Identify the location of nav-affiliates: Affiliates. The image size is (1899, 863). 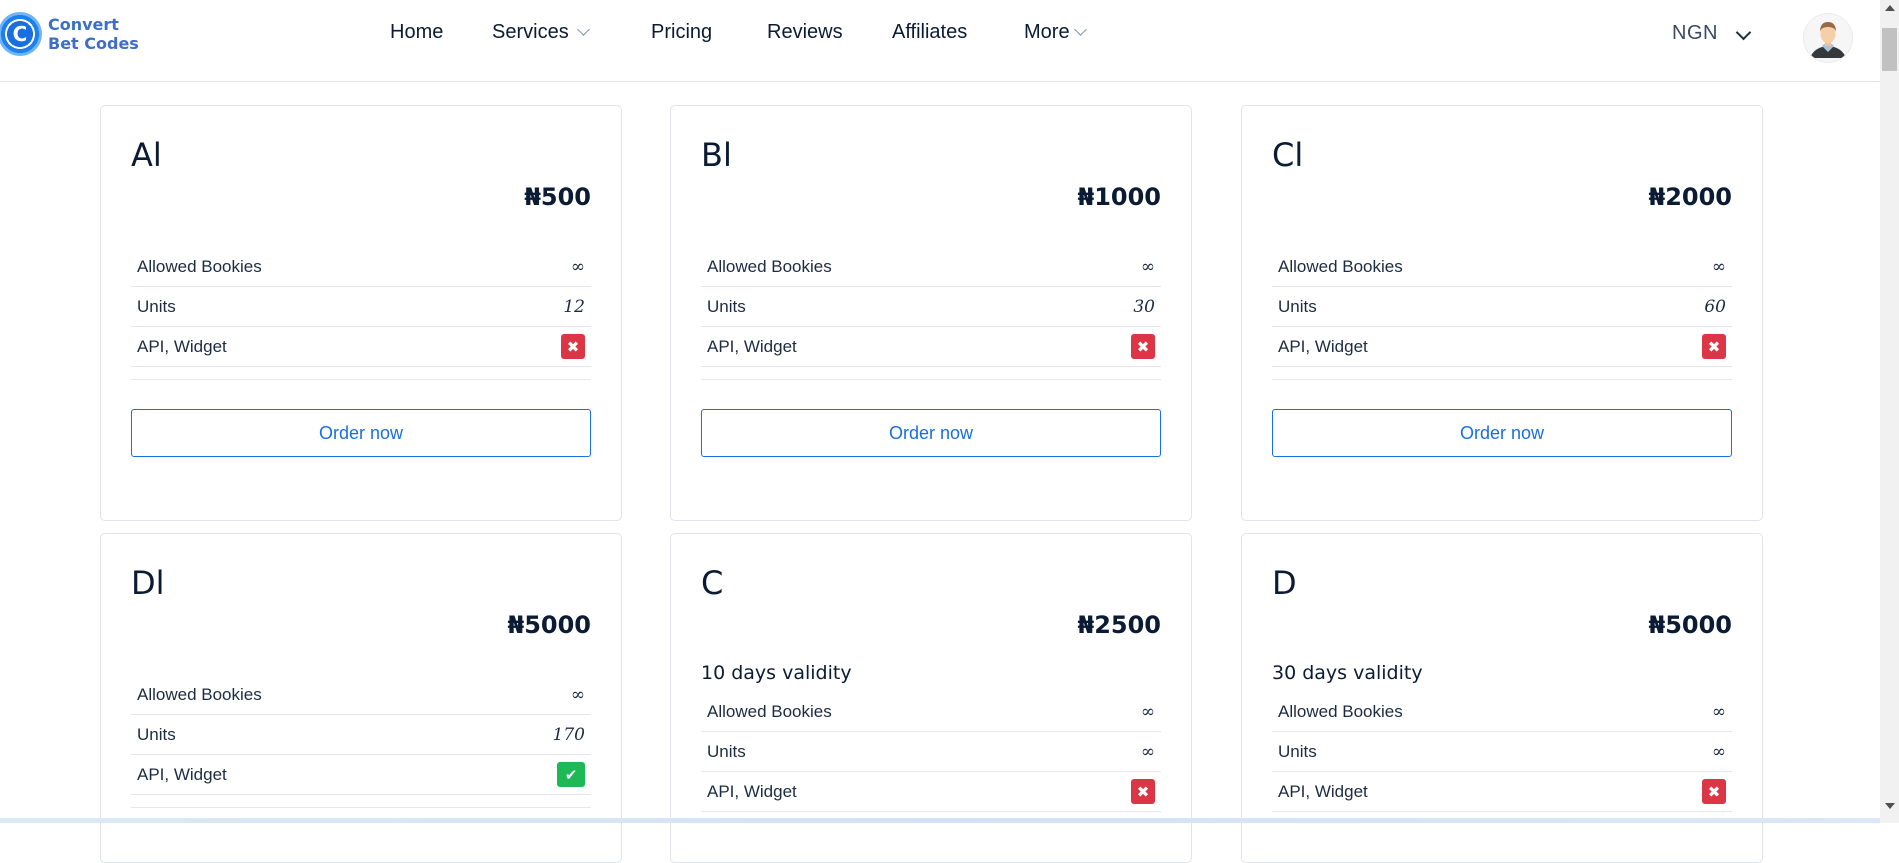
(929, 32).